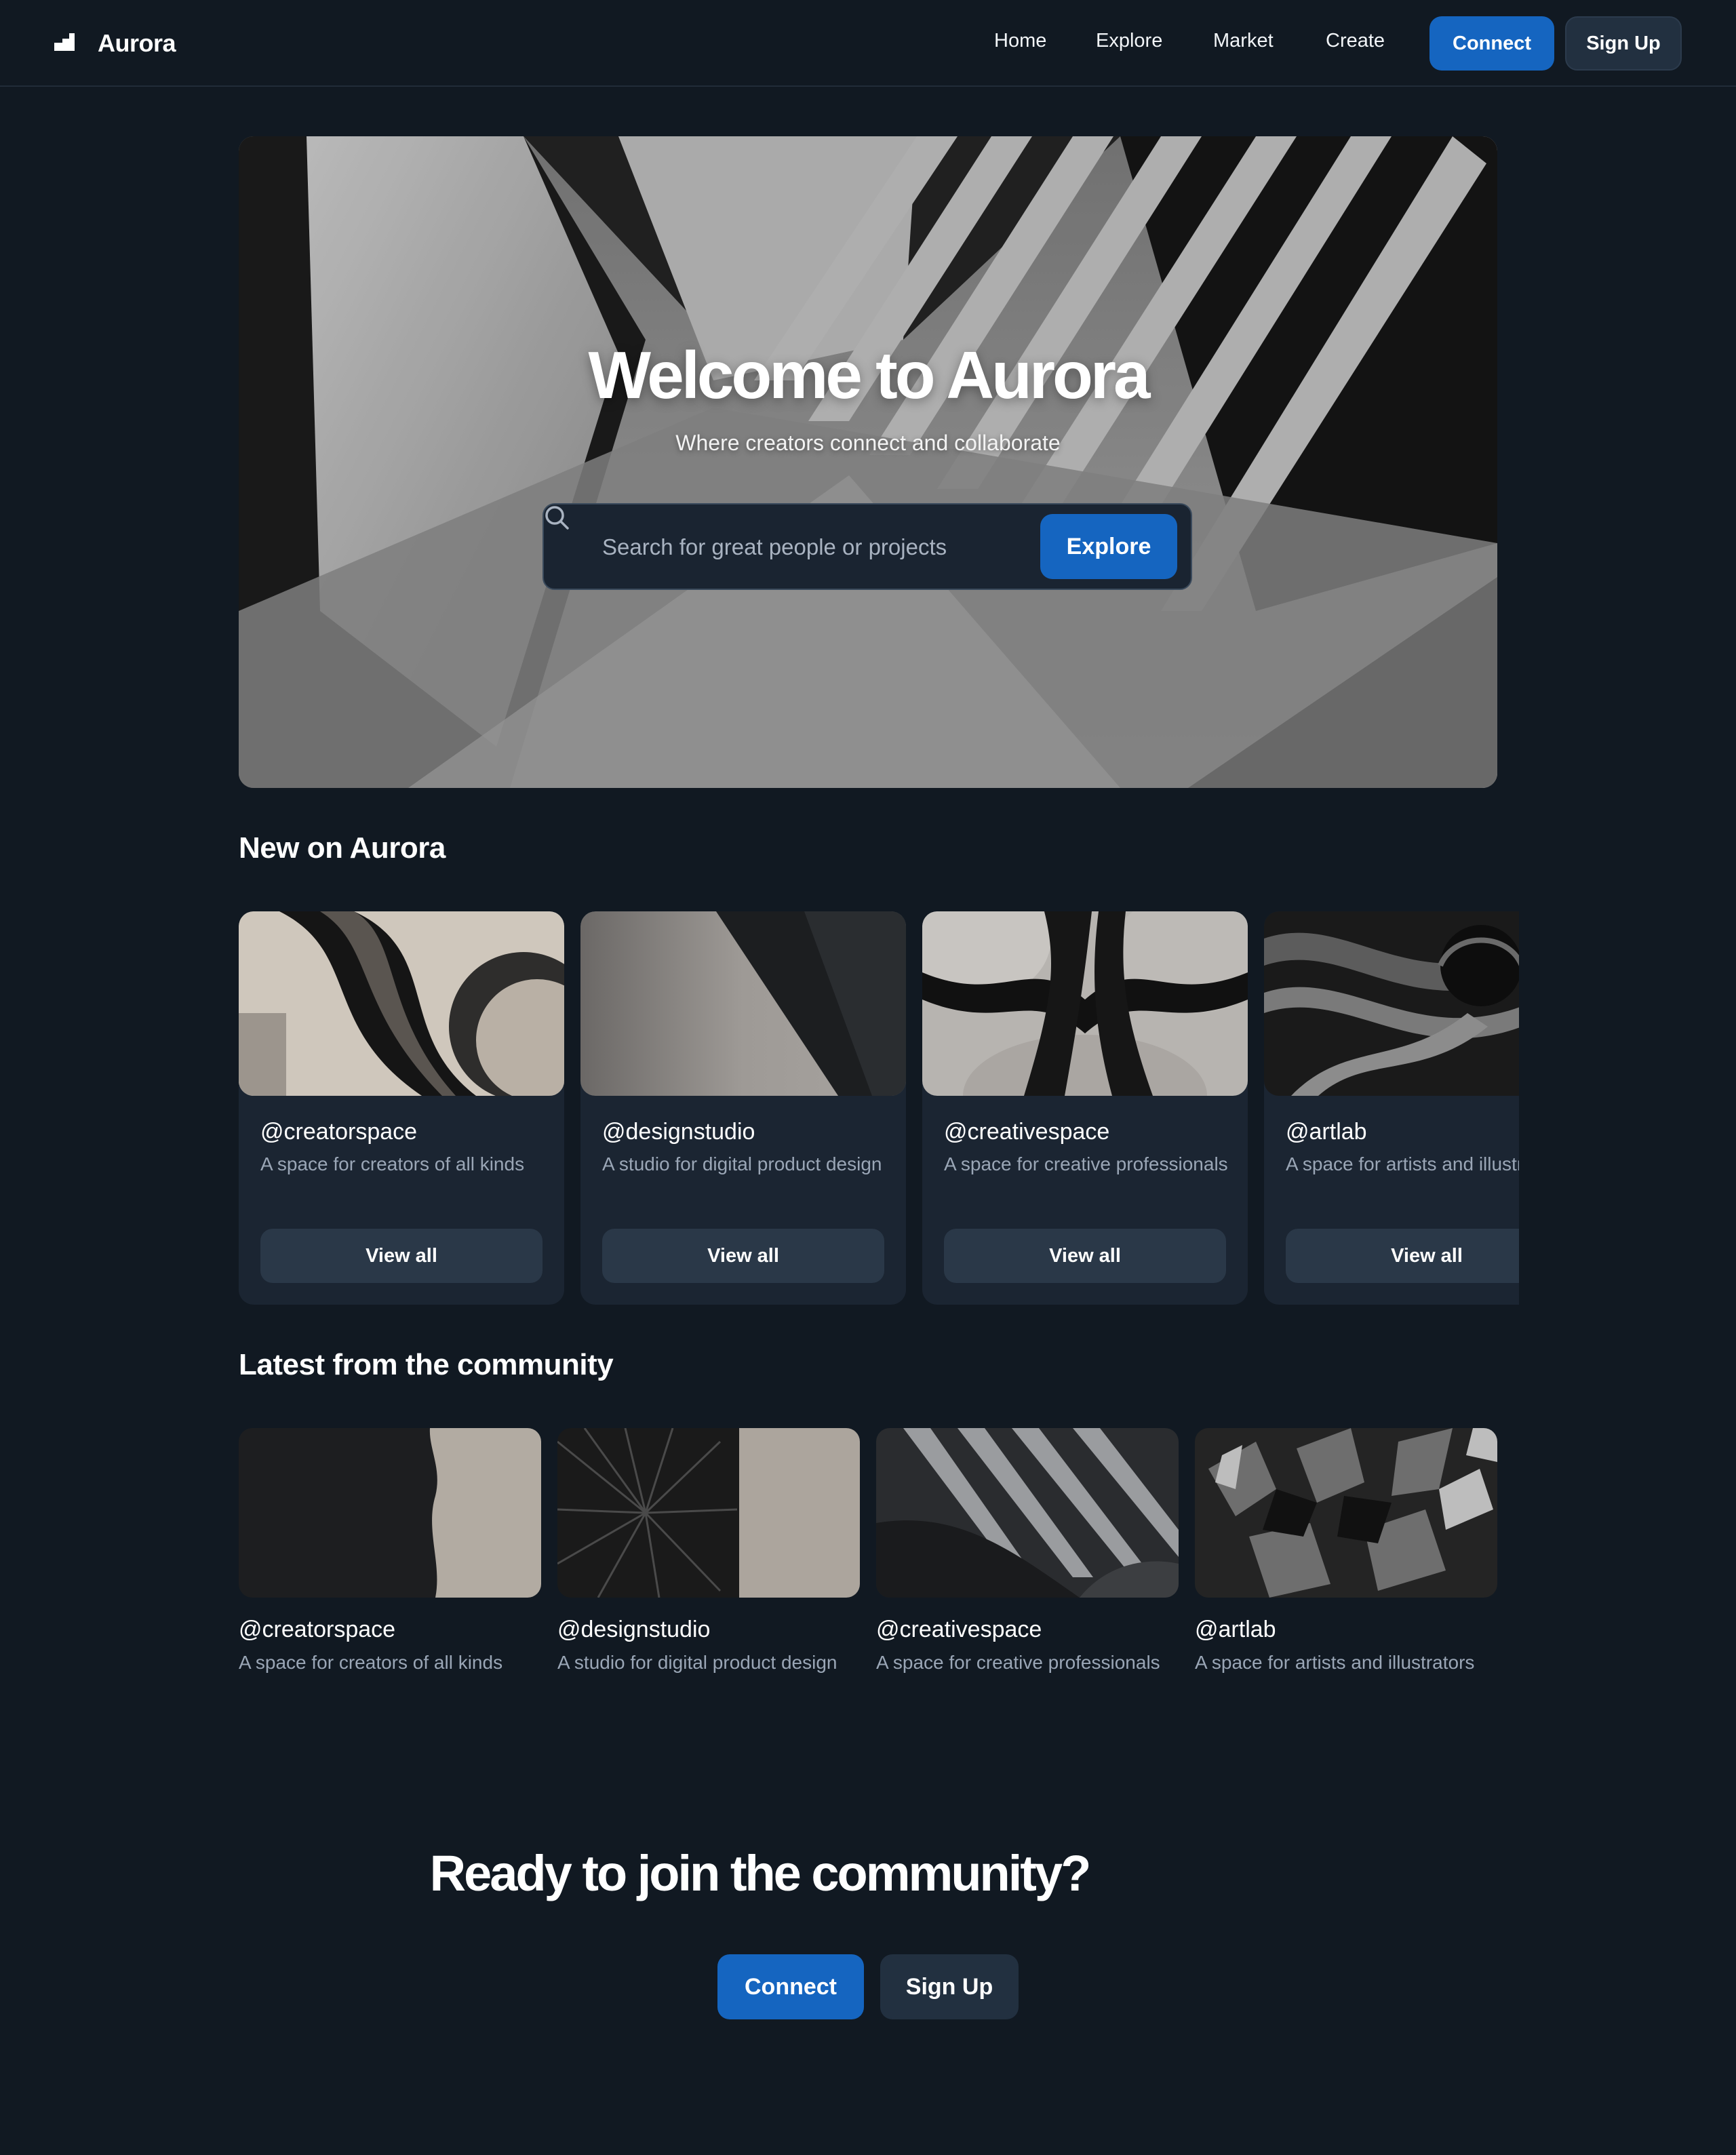 This screenshot has width=1736, height=2155. What do you see at coordinates (949, 1986) in the screenshot?
I see `cta-signup-button: Sign Up` at bounding box center [949, 1986].